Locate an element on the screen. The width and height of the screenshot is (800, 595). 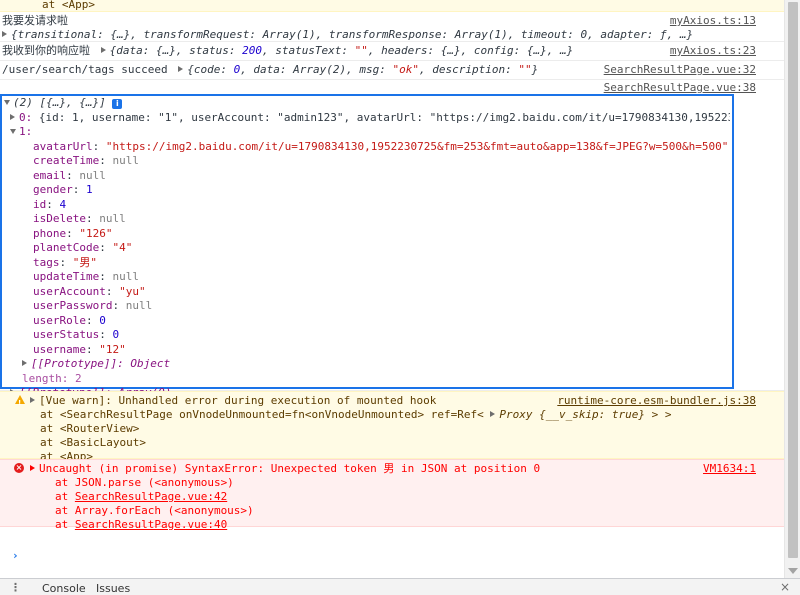
object-field-row: createTime: null is located at coordinates (86, 160).